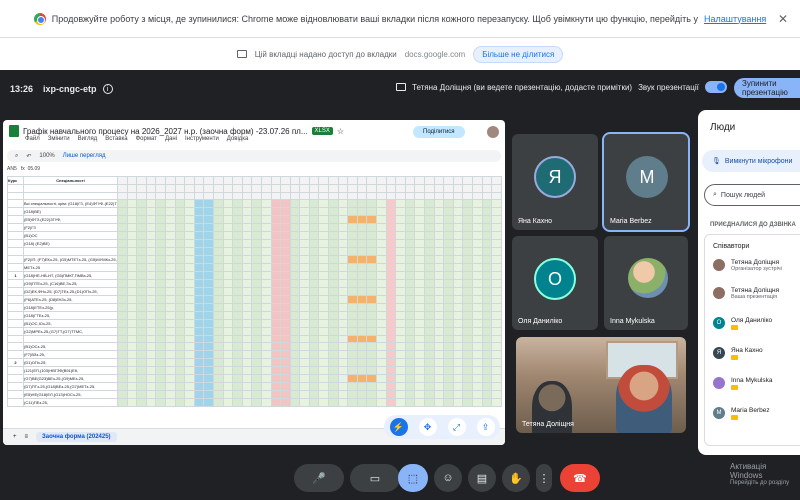 This screenshot has height=500, width=800. What do you see at coordinates (254, 228) in the screenshot?
I see `table-row: (F2)ГЗ` at bounding box center [254, 228].